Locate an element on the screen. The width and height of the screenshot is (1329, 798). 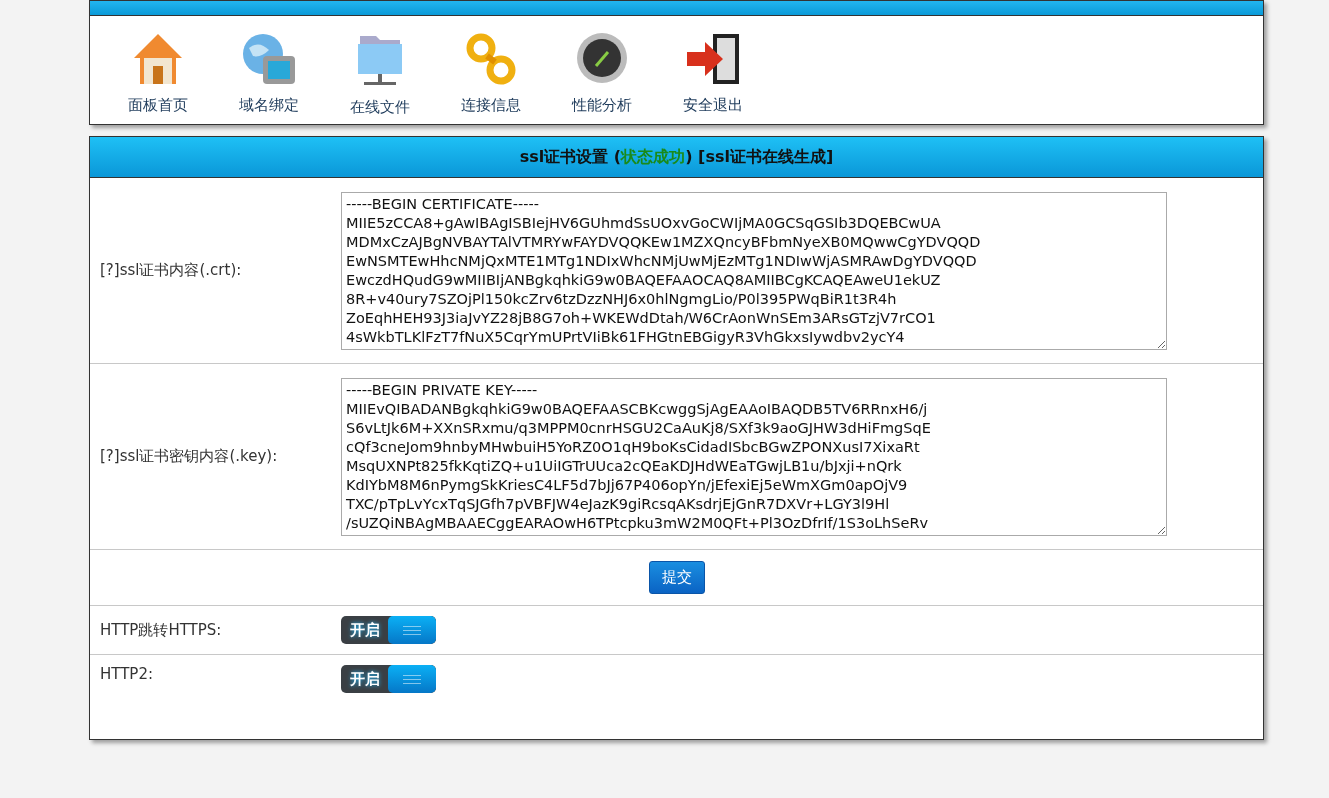
toolbar-link: 安全退出 is located at coordinates (712, 77).